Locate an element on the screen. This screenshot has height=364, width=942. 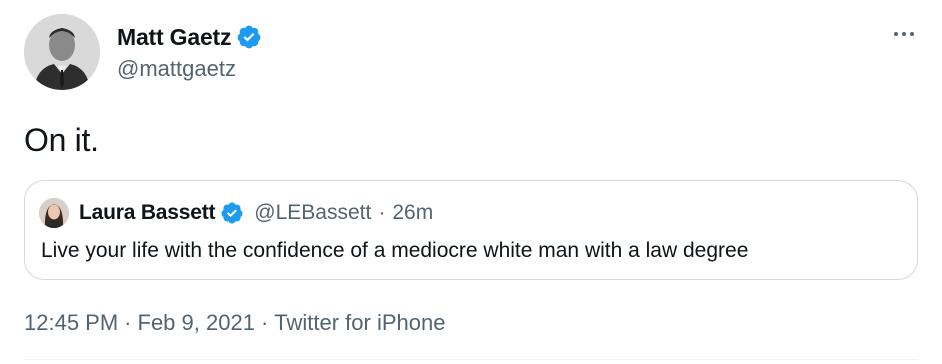
author-handle: @mattgaetz is located at coordinates (189, 69).